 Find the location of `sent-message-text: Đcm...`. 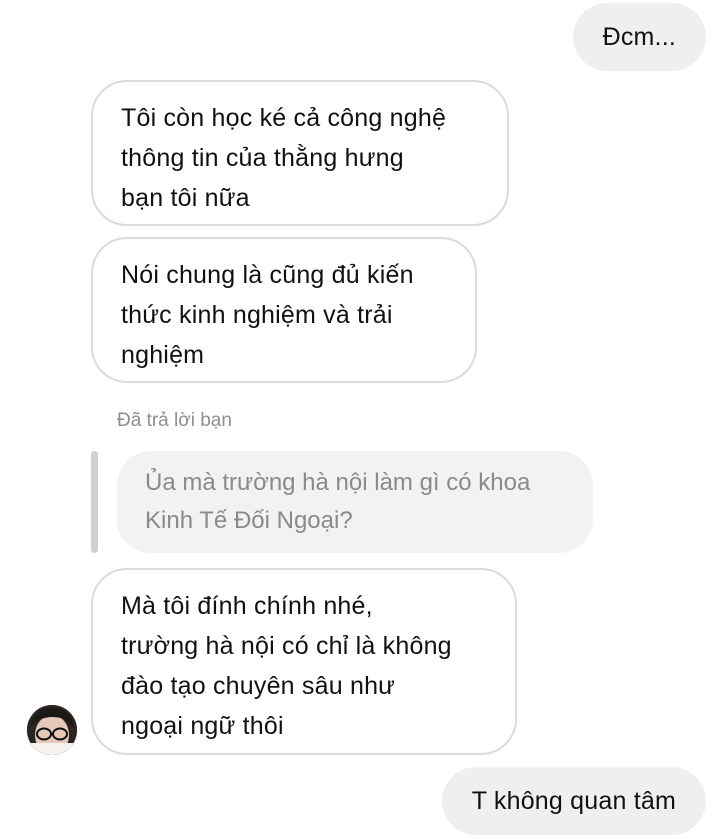

sent-message-text: Đcm... is located at coordinates (639, 37).